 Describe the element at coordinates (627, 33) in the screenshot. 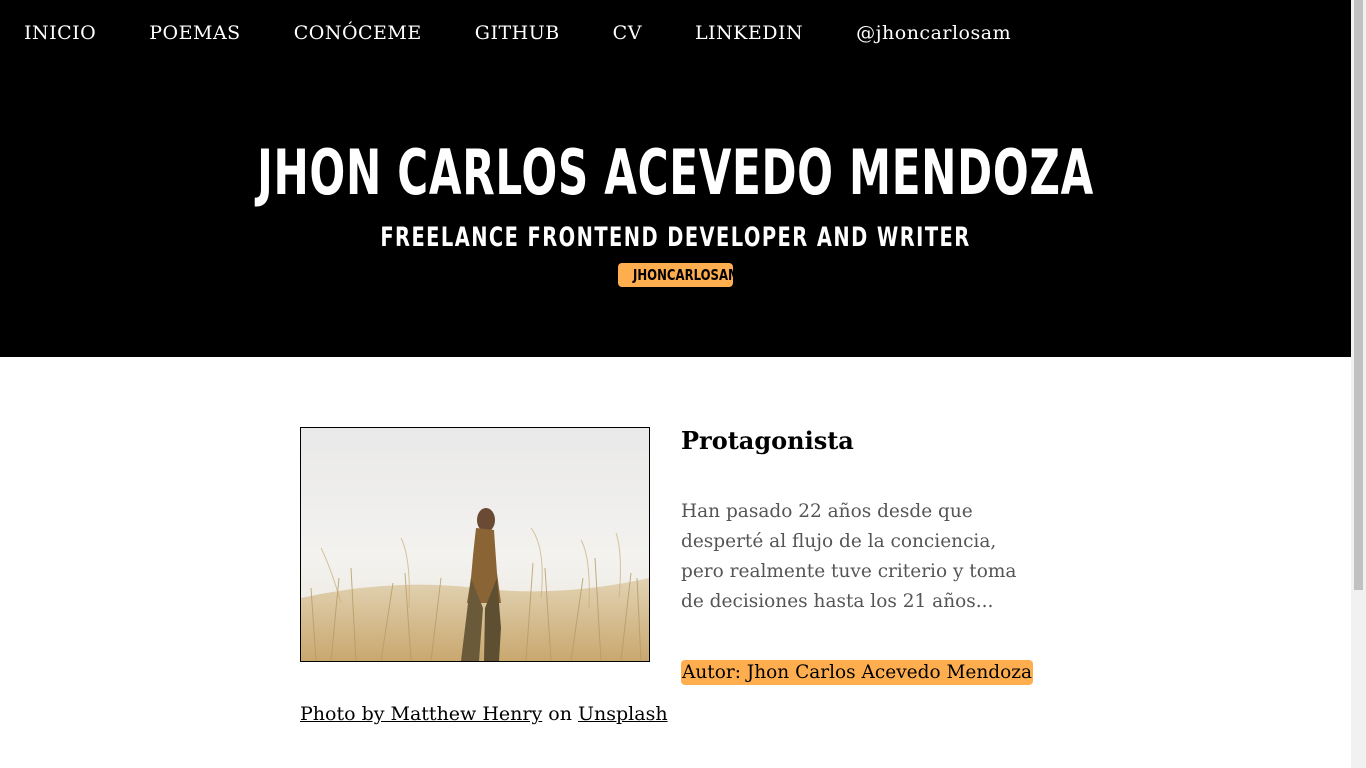

I see `nav-link-cv: CV` at that location.